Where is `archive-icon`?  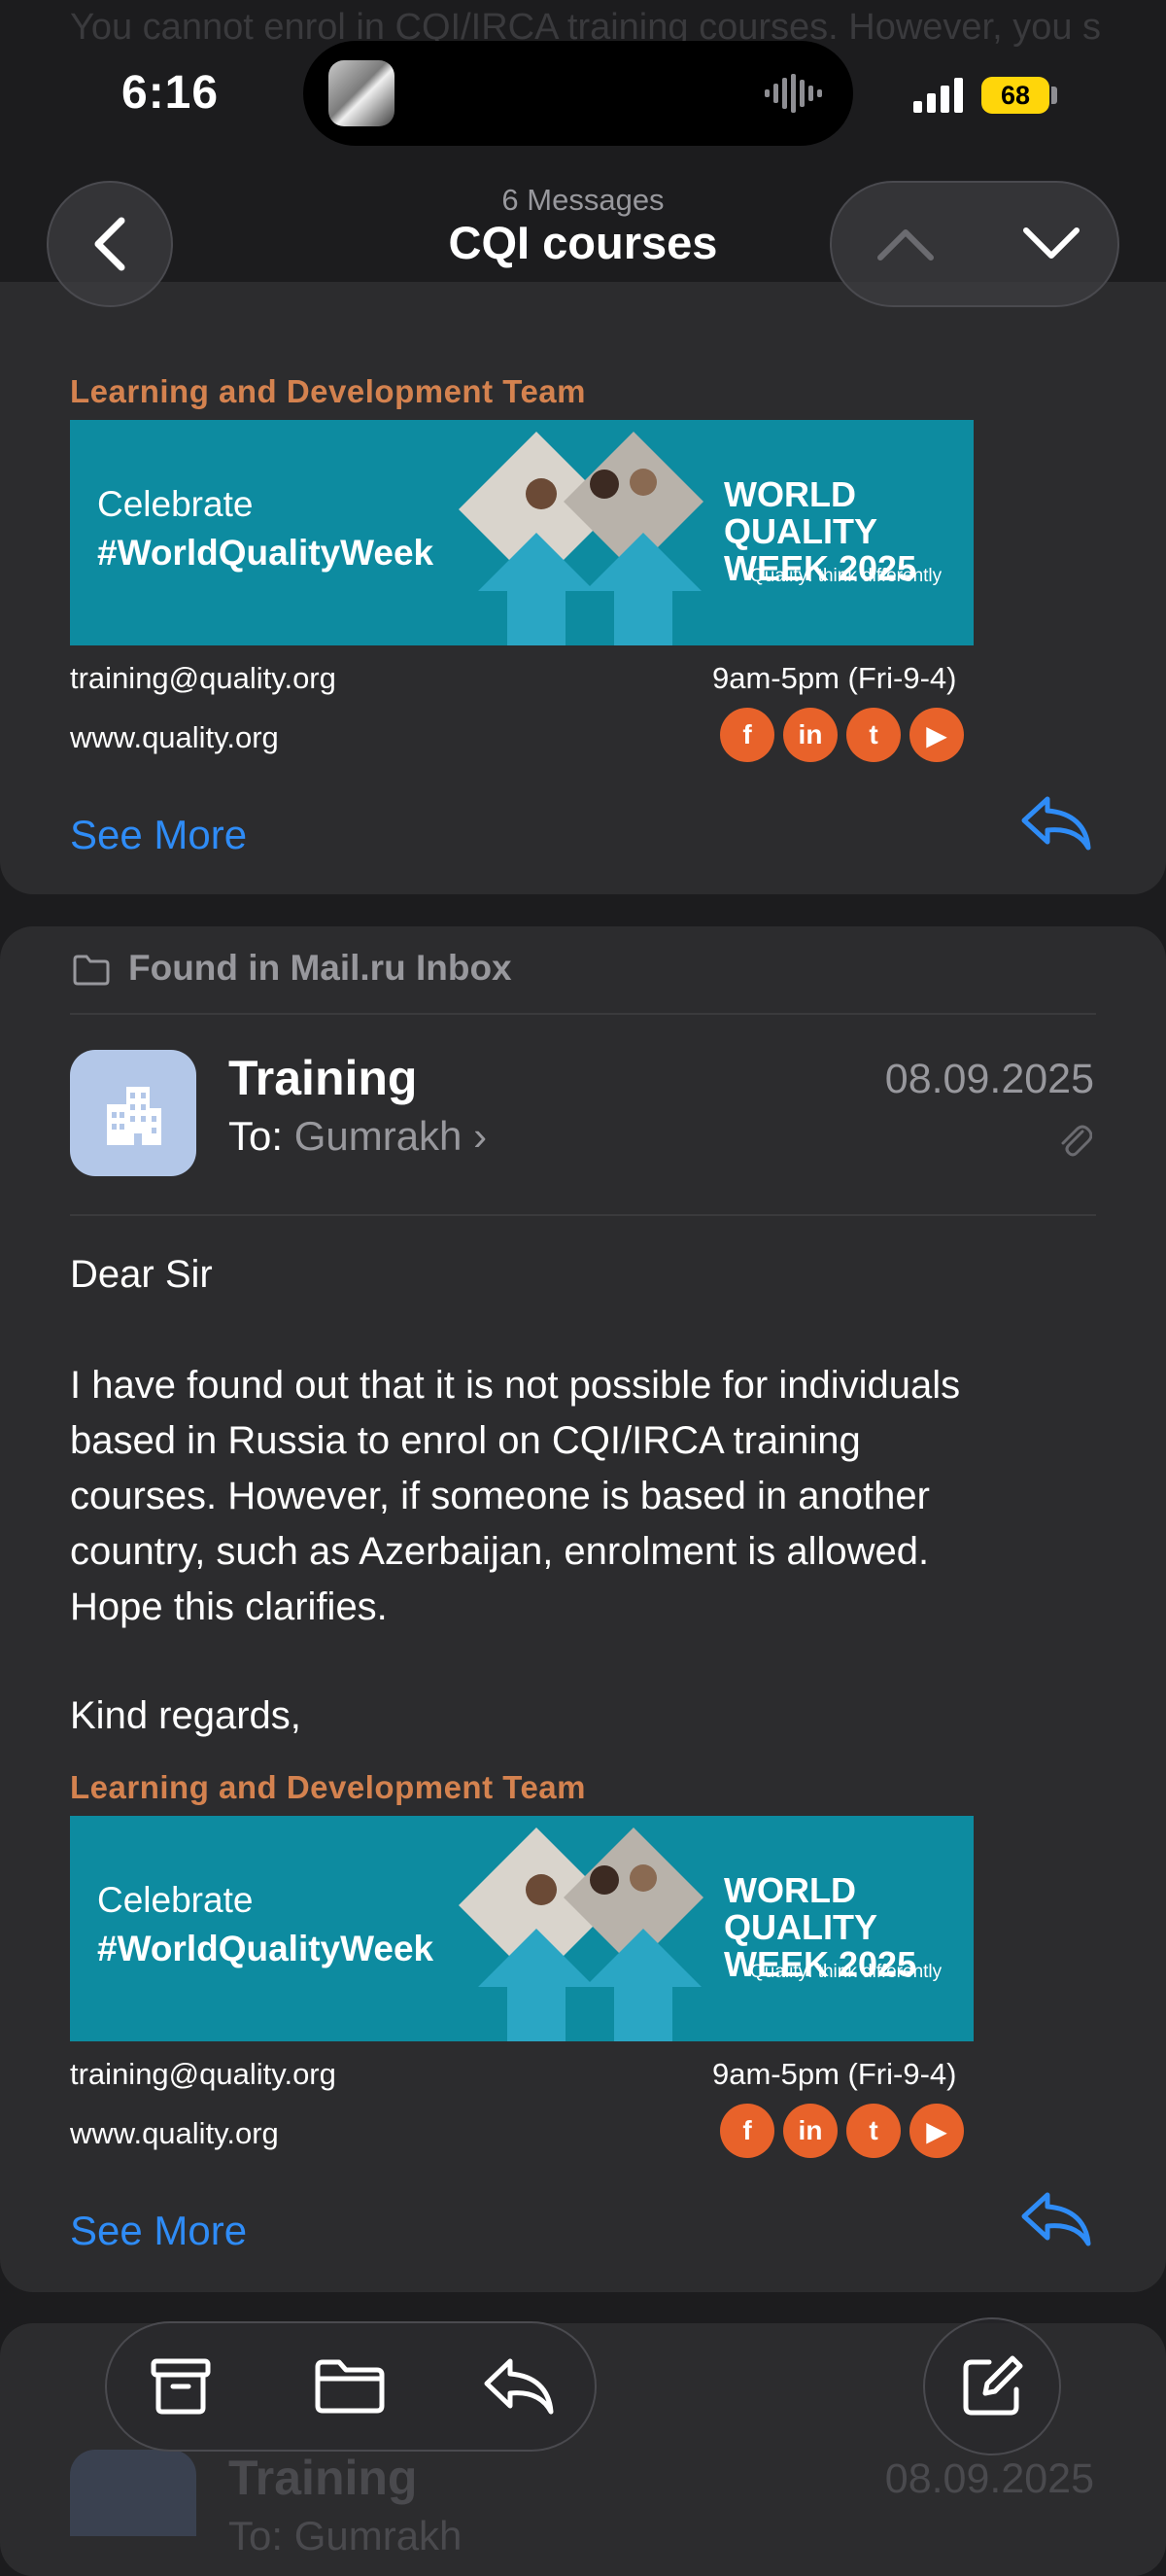 archive-icon is located at coordinates (181, 2386).